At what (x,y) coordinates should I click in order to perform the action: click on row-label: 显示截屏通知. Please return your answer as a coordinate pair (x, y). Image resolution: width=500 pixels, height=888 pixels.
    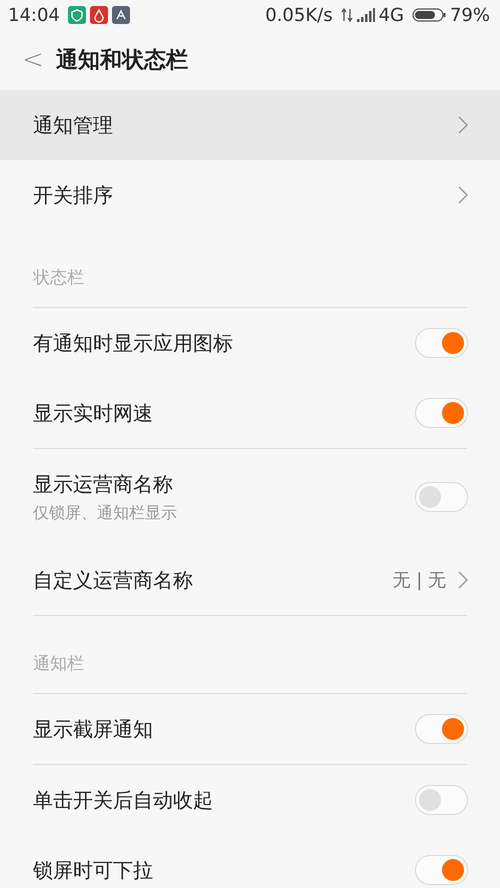
    Looking at the image, I should click on (93, 729).